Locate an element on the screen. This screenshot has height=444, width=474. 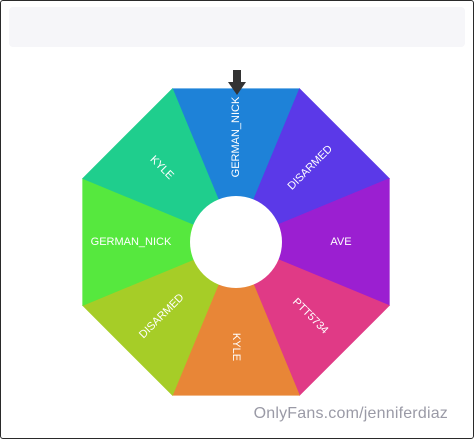
watermark-text: OnlyFans.com/jenniferdiaz is located at coordinates (351, 414).